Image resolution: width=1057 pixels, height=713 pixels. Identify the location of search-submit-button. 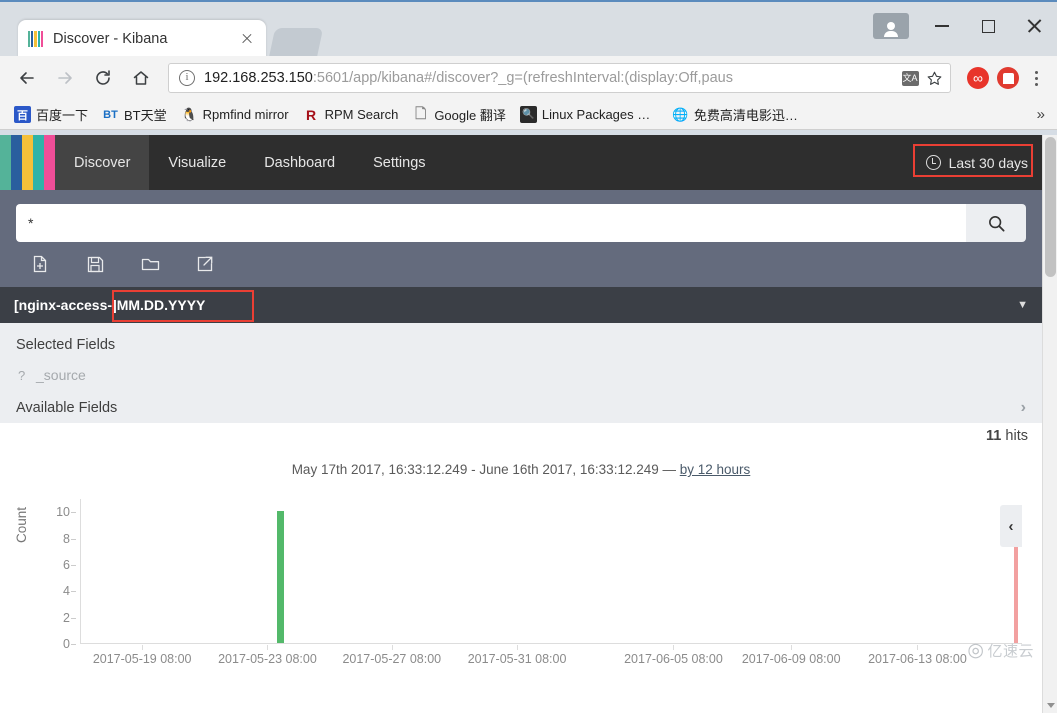
(996, 223).